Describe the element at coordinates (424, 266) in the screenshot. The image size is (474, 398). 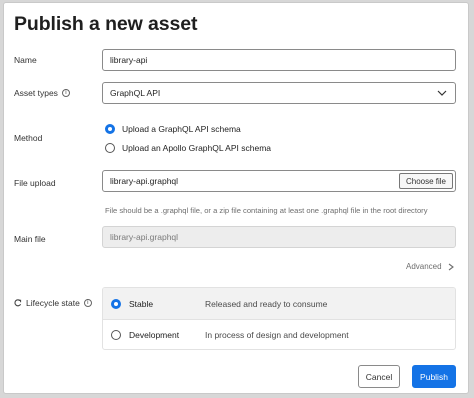
I see `advanced-label: Advanced` at that location.